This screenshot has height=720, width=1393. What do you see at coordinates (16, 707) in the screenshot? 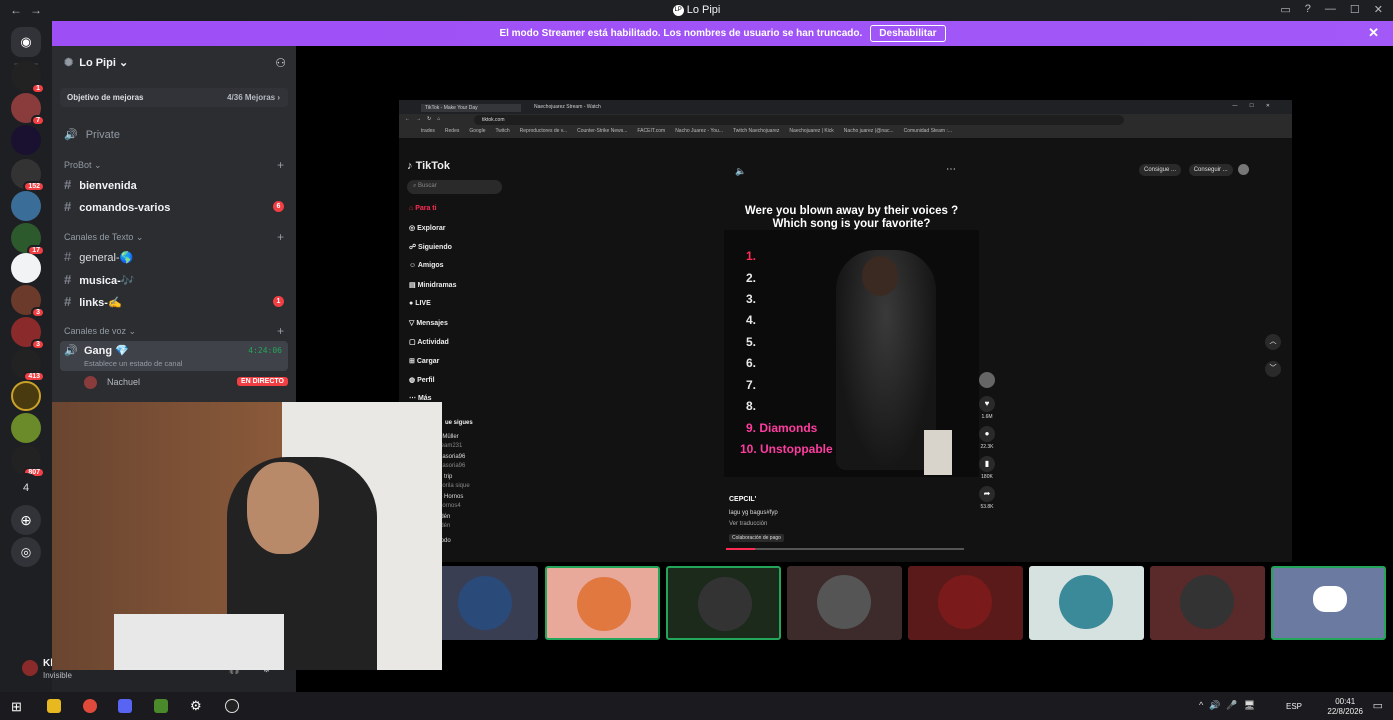
I see `start-icon: ⊞` at bounding box center [16, 707].